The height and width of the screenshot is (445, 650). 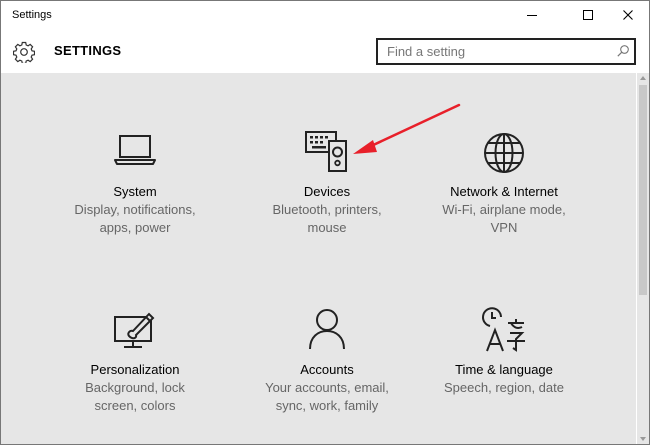 I want to click on tile-title: Network & Internet, so click(x=504, y=191).